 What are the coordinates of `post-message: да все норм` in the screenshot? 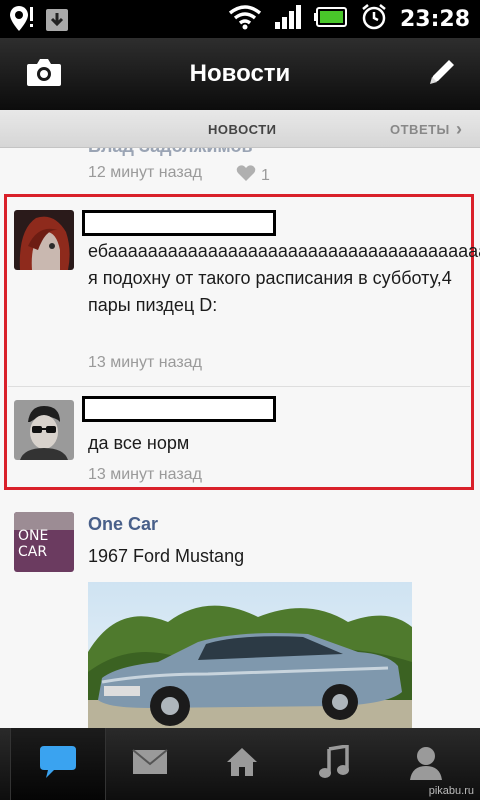 It's located at (139, 443).